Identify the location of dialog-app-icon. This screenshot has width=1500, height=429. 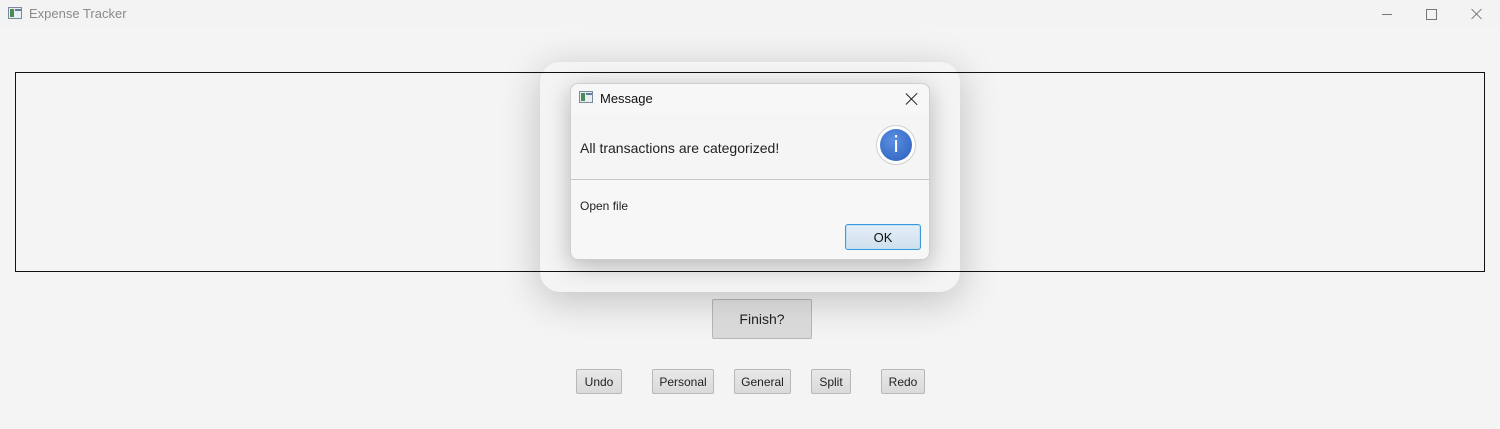
(586, 97).